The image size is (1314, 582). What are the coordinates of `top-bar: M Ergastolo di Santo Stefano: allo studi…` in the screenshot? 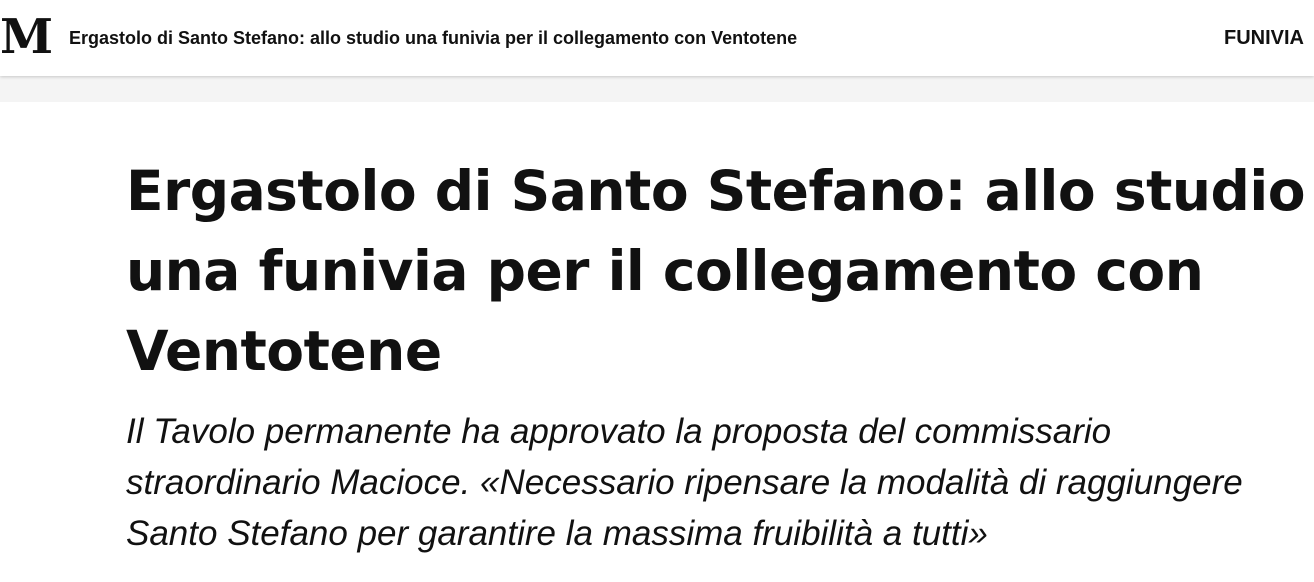 It's located at (657, 38).